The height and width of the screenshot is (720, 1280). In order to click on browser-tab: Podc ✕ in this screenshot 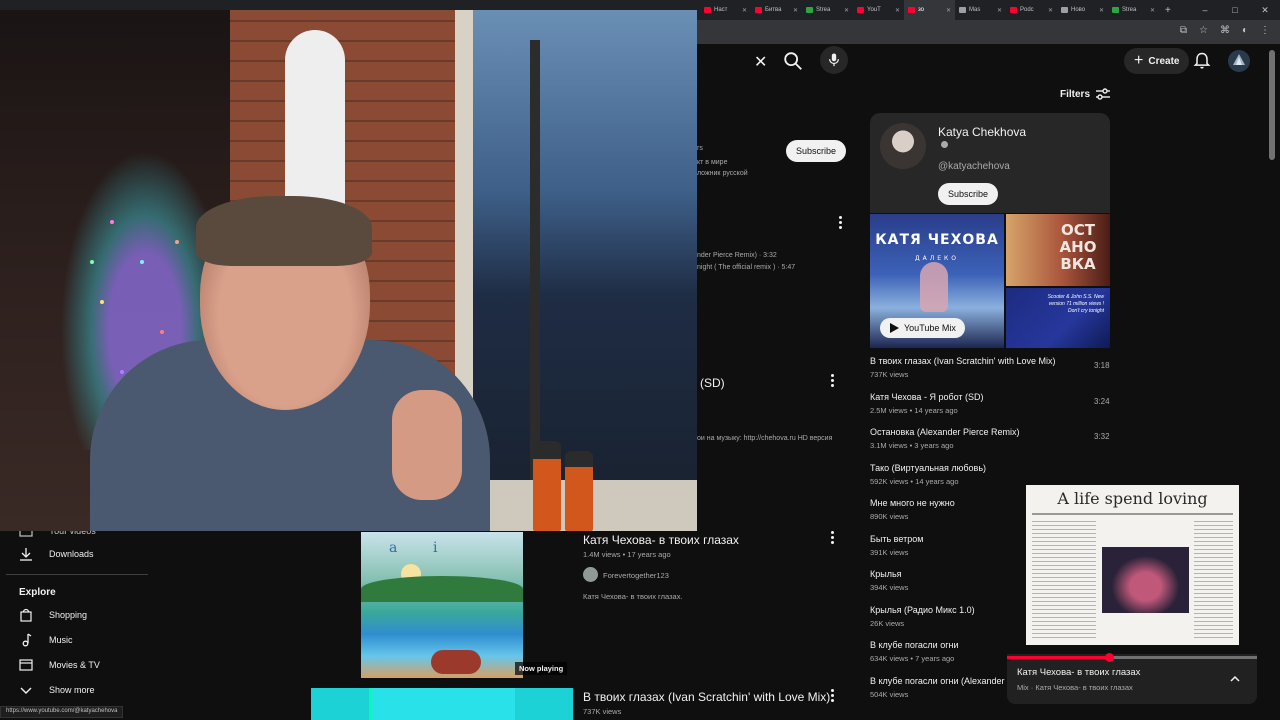, I will do `click(1031, 10)`.